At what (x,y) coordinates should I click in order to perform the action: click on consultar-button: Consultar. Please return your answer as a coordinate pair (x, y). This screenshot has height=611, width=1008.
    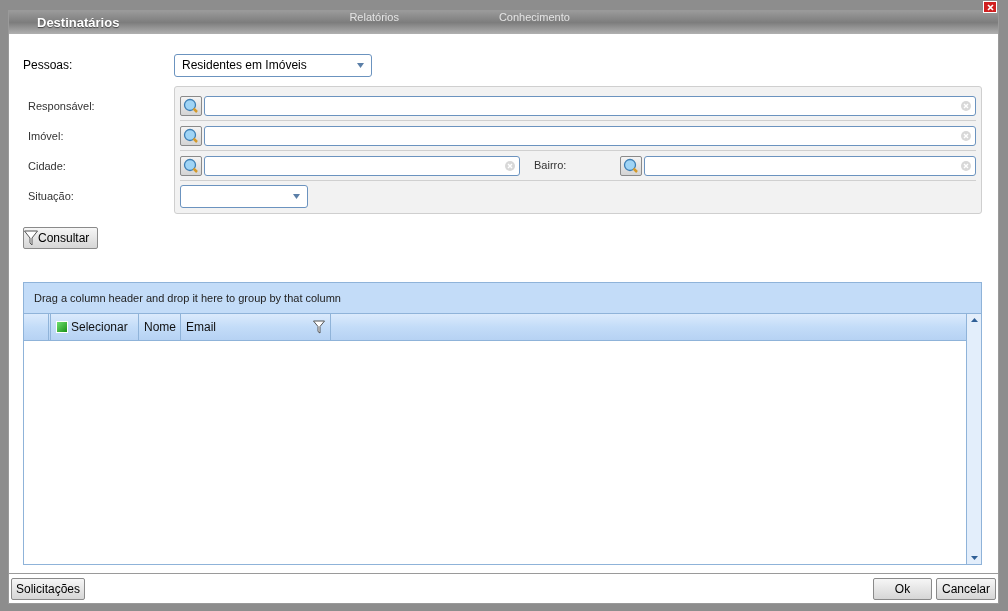
    Looking at the image, I should click on (60, 238).